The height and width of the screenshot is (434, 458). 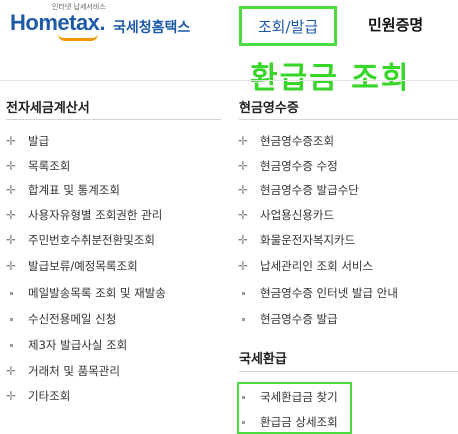 I want to click on menu-item-label: 현금영수증 수정, so click(x=299, y=166).